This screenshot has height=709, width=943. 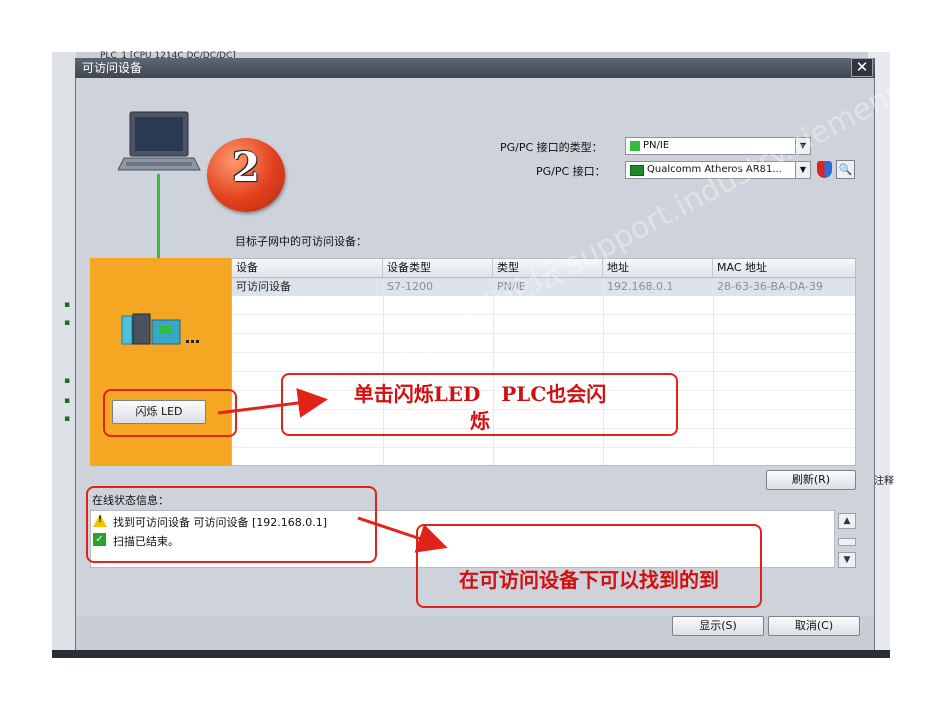 What do you see at coordinates (332, 470) in the screenshot?
I see `annotation-arrows` at bounding box center [332, 470].